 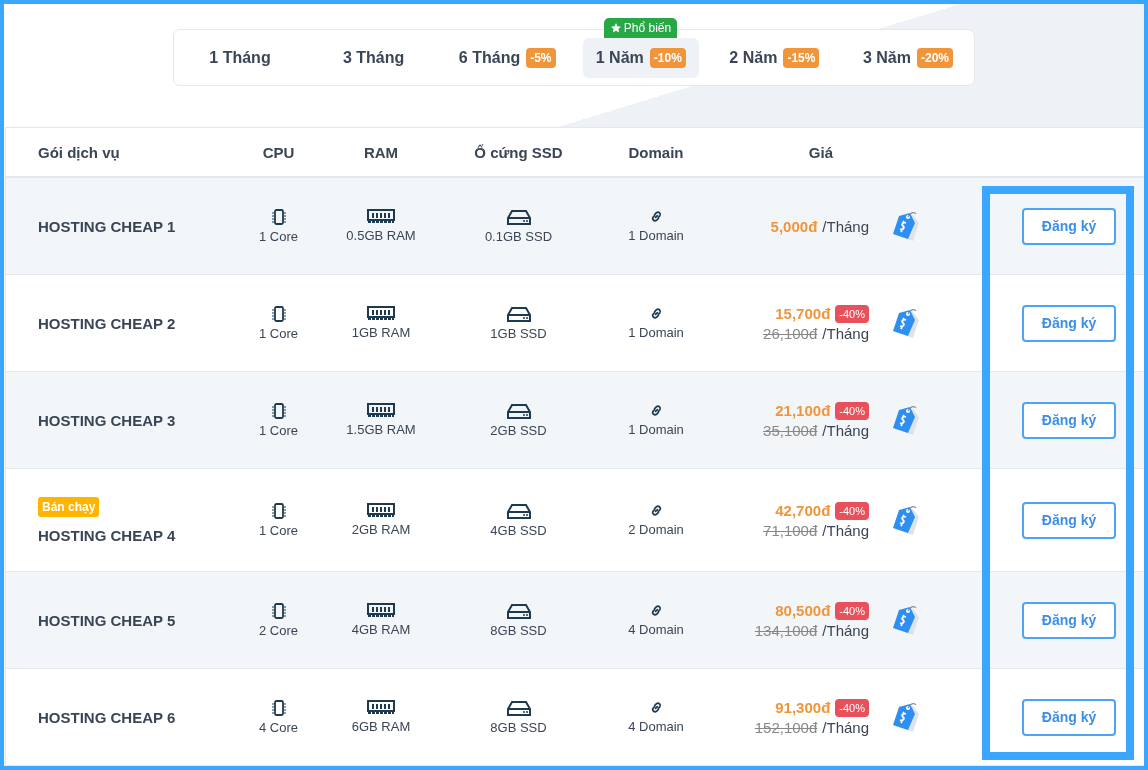 I want to click on ssd-value: 2GB SSD, so click(x=518, y=430).